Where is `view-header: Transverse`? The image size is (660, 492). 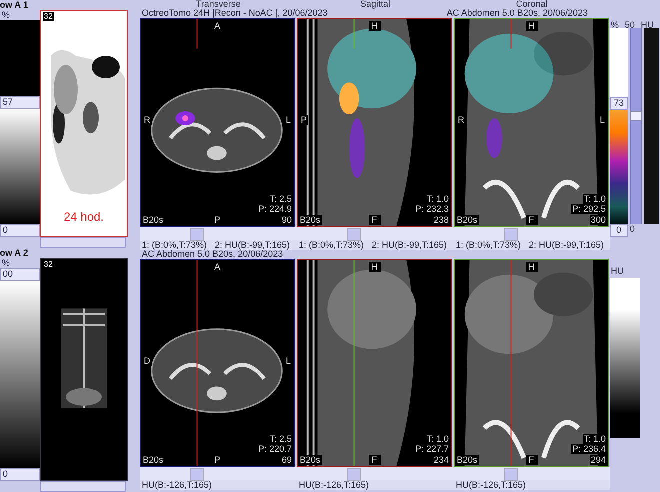 view-header: Transverse is located at coordinates (218, 4).